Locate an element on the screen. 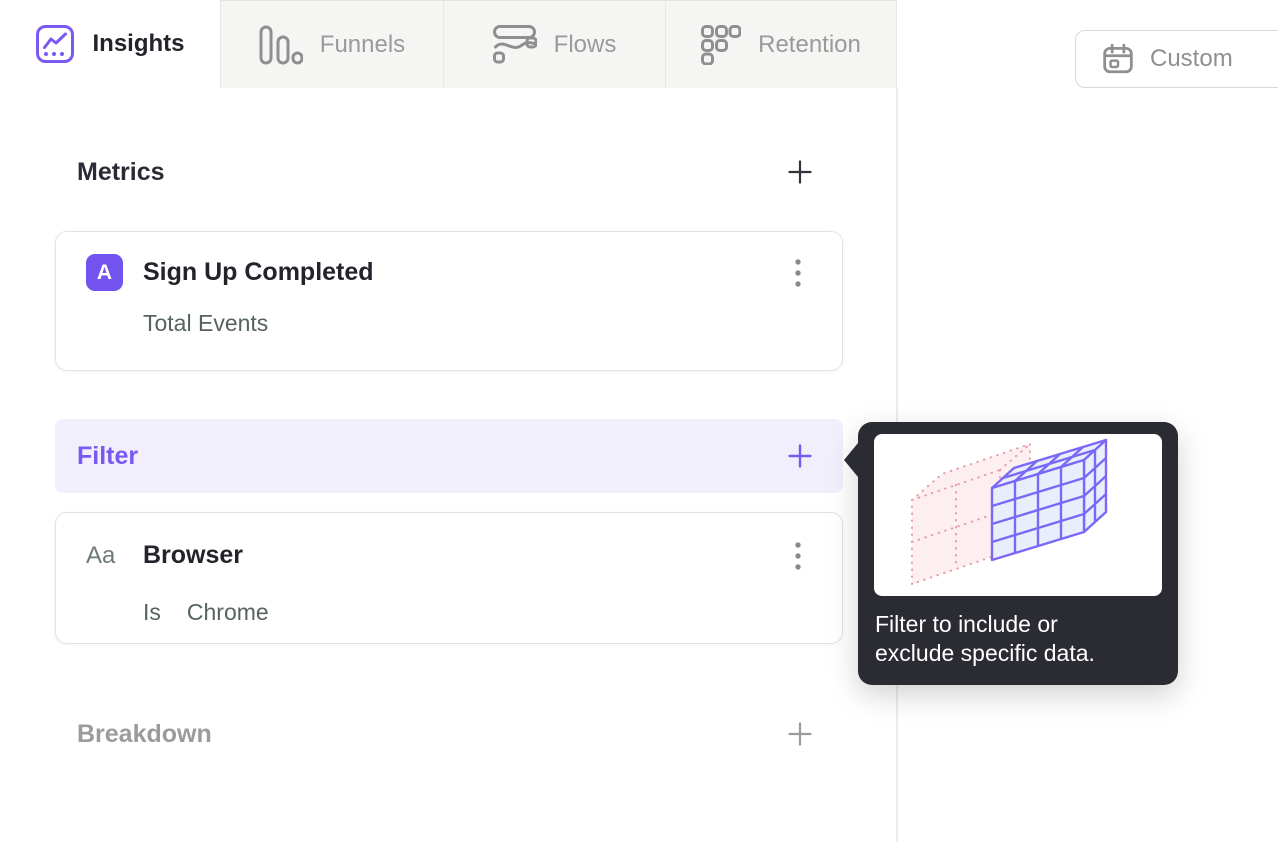 This screenshot has width=1278, height=842. line-chart-icon is located at coordinates (55, 44).